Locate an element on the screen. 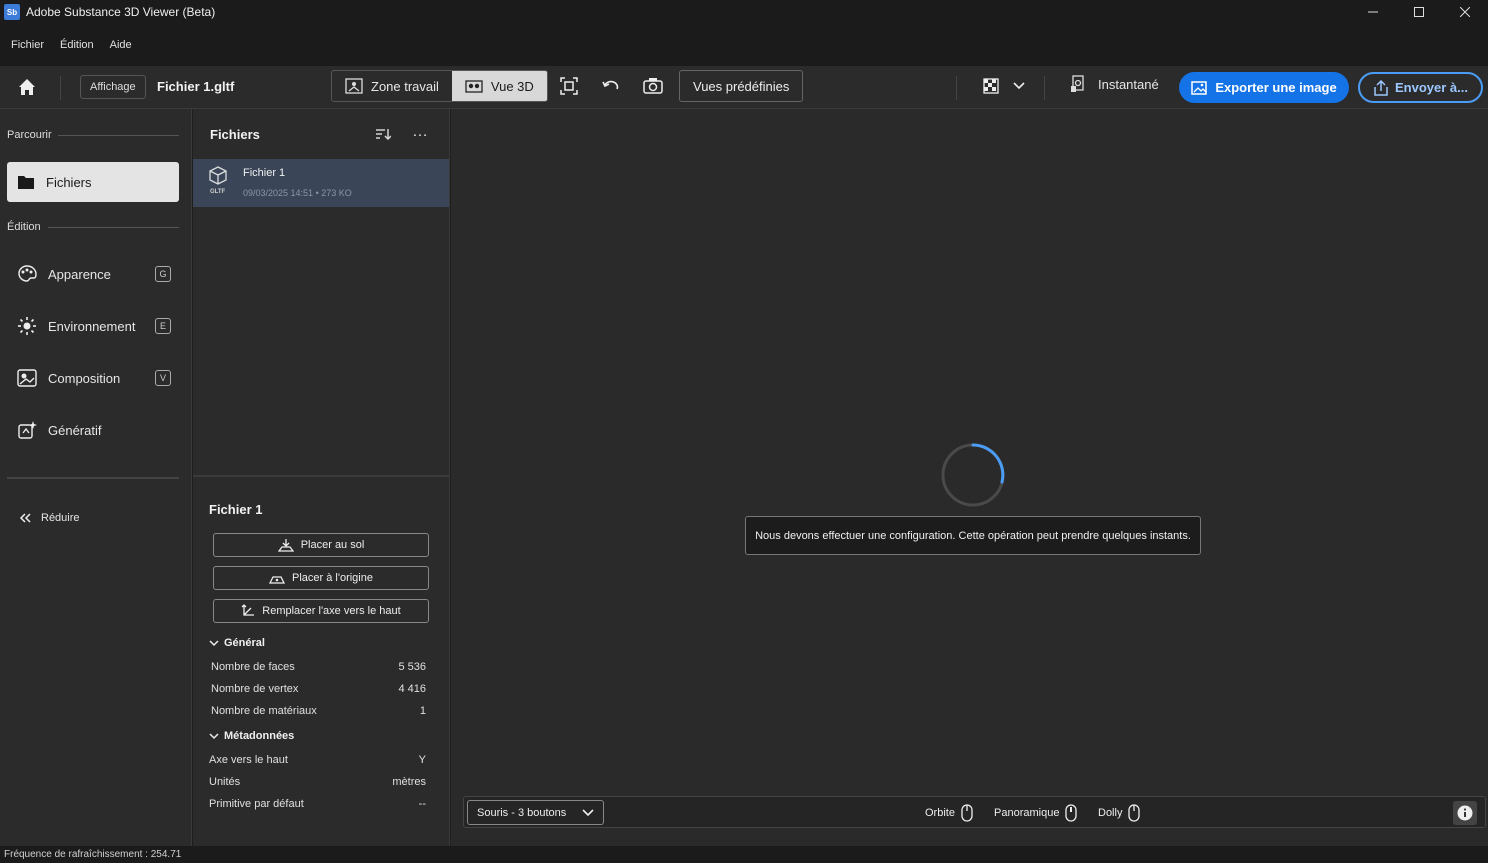 The width and height of the screenshot is (1488, 863). info-icon is located at coordinates (1465, 813).